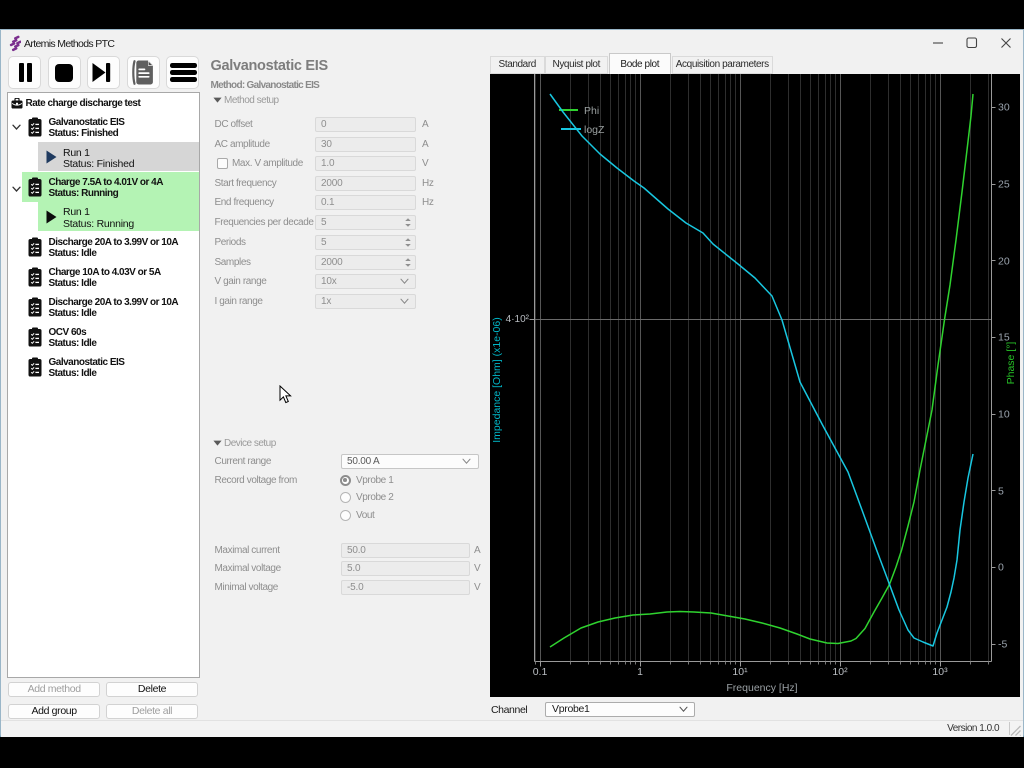  Describe the element at coordinates (1001, 492) in the screenshot. I see `svg-text: 5` at that location.